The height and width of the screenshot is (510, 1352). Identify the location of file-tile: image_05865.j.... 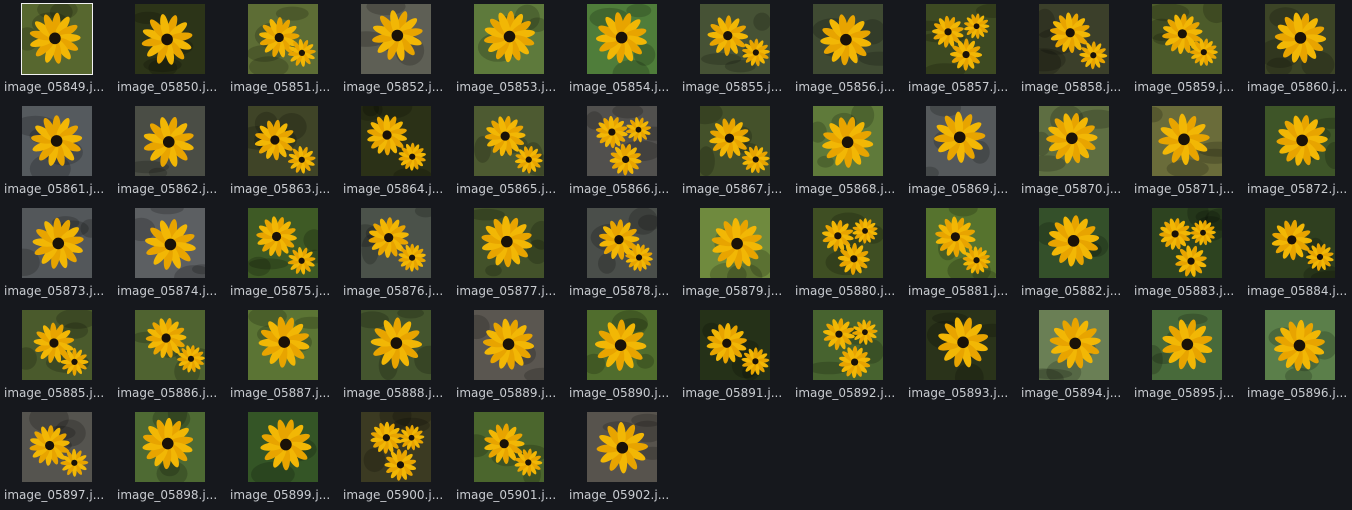
(508, 152).